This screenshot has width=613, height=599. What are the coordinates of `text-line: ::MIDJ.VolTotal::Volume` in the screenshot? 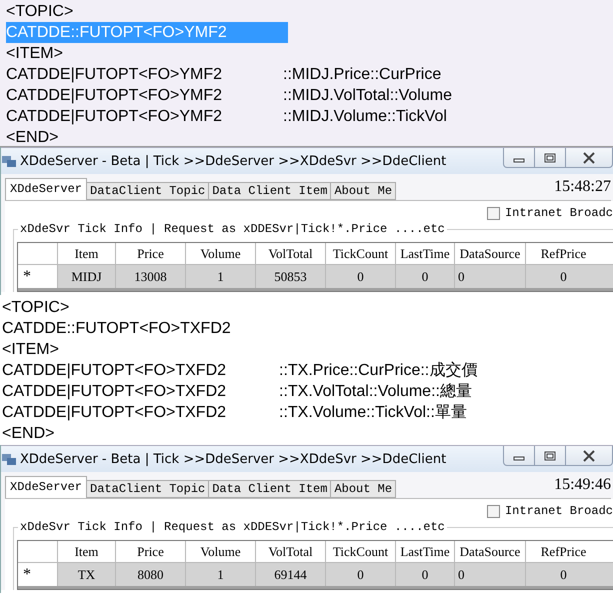 It's located at (367, 96).